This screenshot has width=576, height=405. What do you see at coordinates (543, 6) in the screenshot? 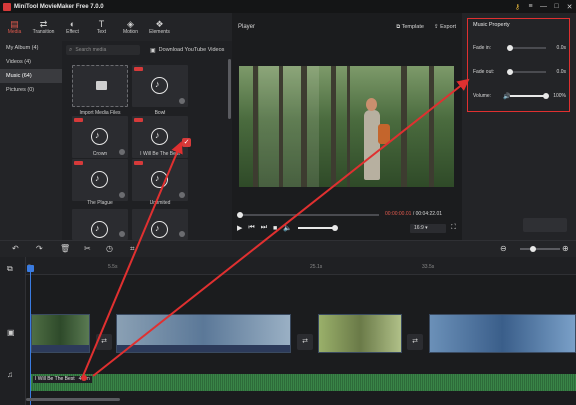
I see `minimize-button: —` at bounding box center [543, 6].